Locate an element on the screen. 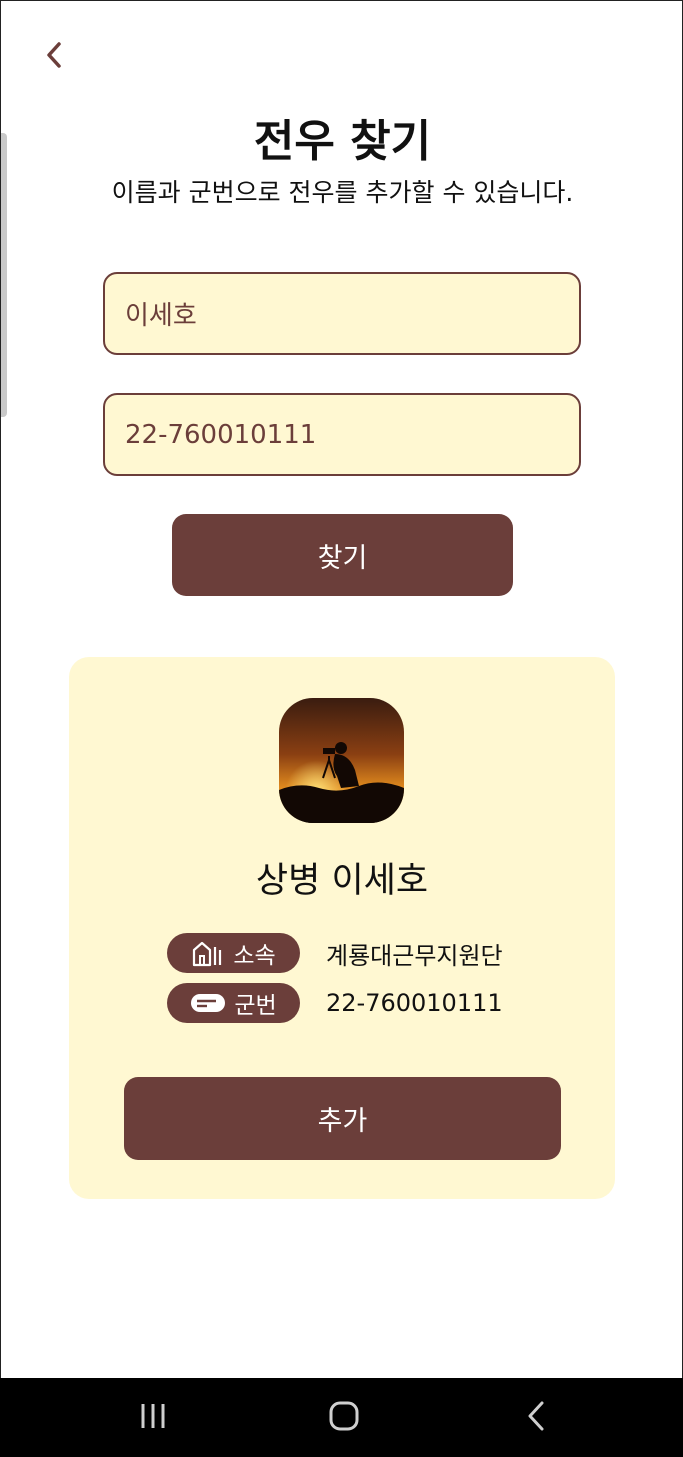 This screenshot has height=1457, width=683. page-subtitle: 이름과 군번으로 전우를 추가할 수 있습니다. is located at coordinates (342, 192).